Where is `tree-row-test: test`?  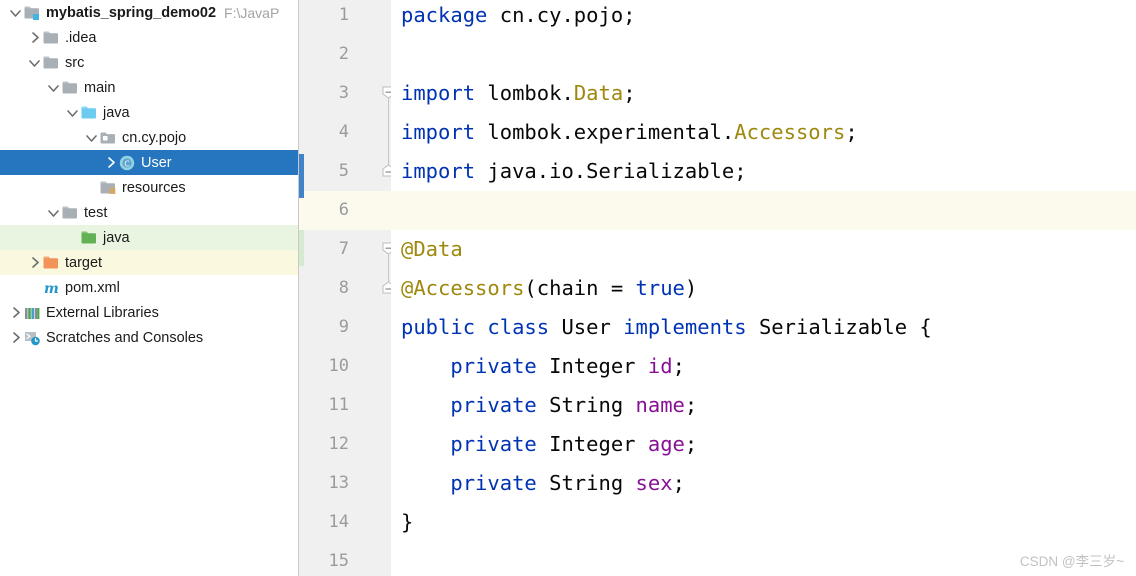 tree-row-test: test is located at coordinates (149, 212).